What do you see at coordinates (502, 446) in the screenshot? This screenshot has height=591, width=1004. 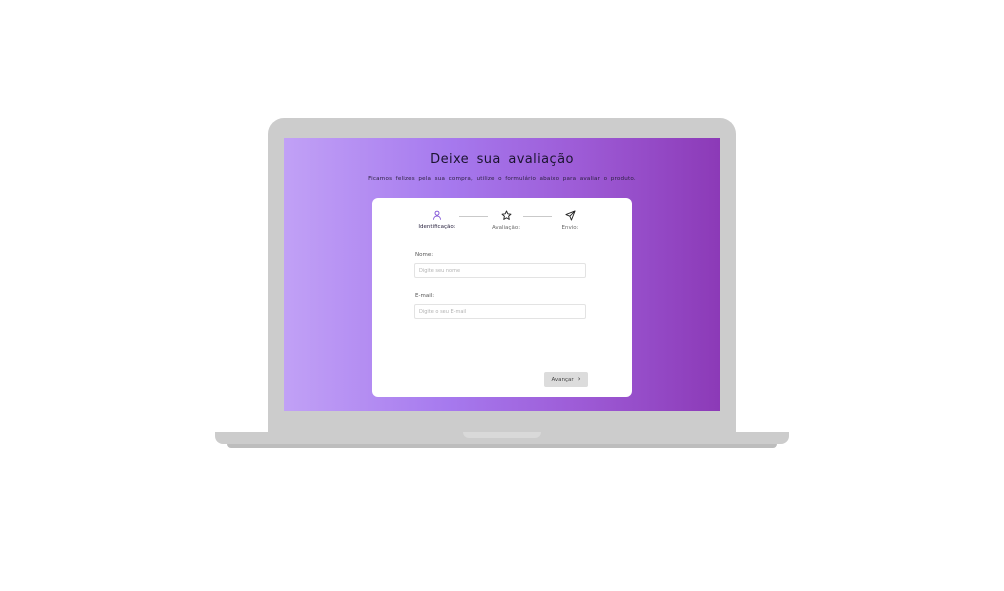 I see `laptop-base-shadow` at bounding box center [502, 446].